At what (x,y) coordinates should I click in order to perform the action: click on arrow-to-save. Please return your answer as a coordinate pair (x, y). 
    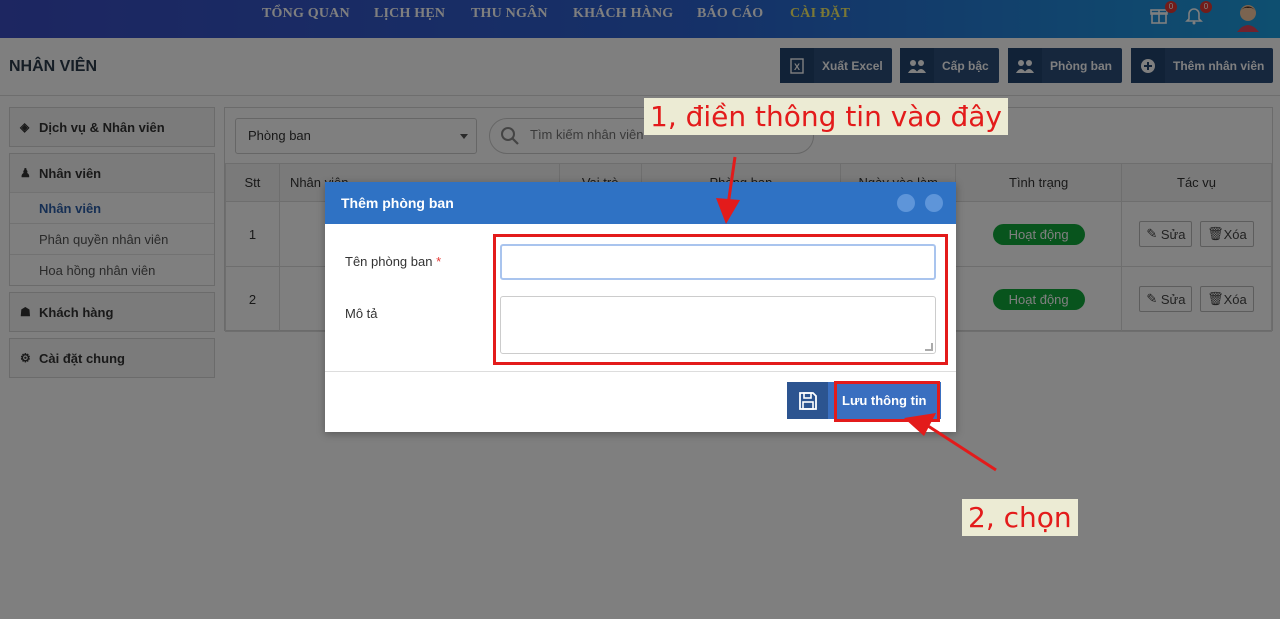
    Looking at the image, I should click on (950, 442).